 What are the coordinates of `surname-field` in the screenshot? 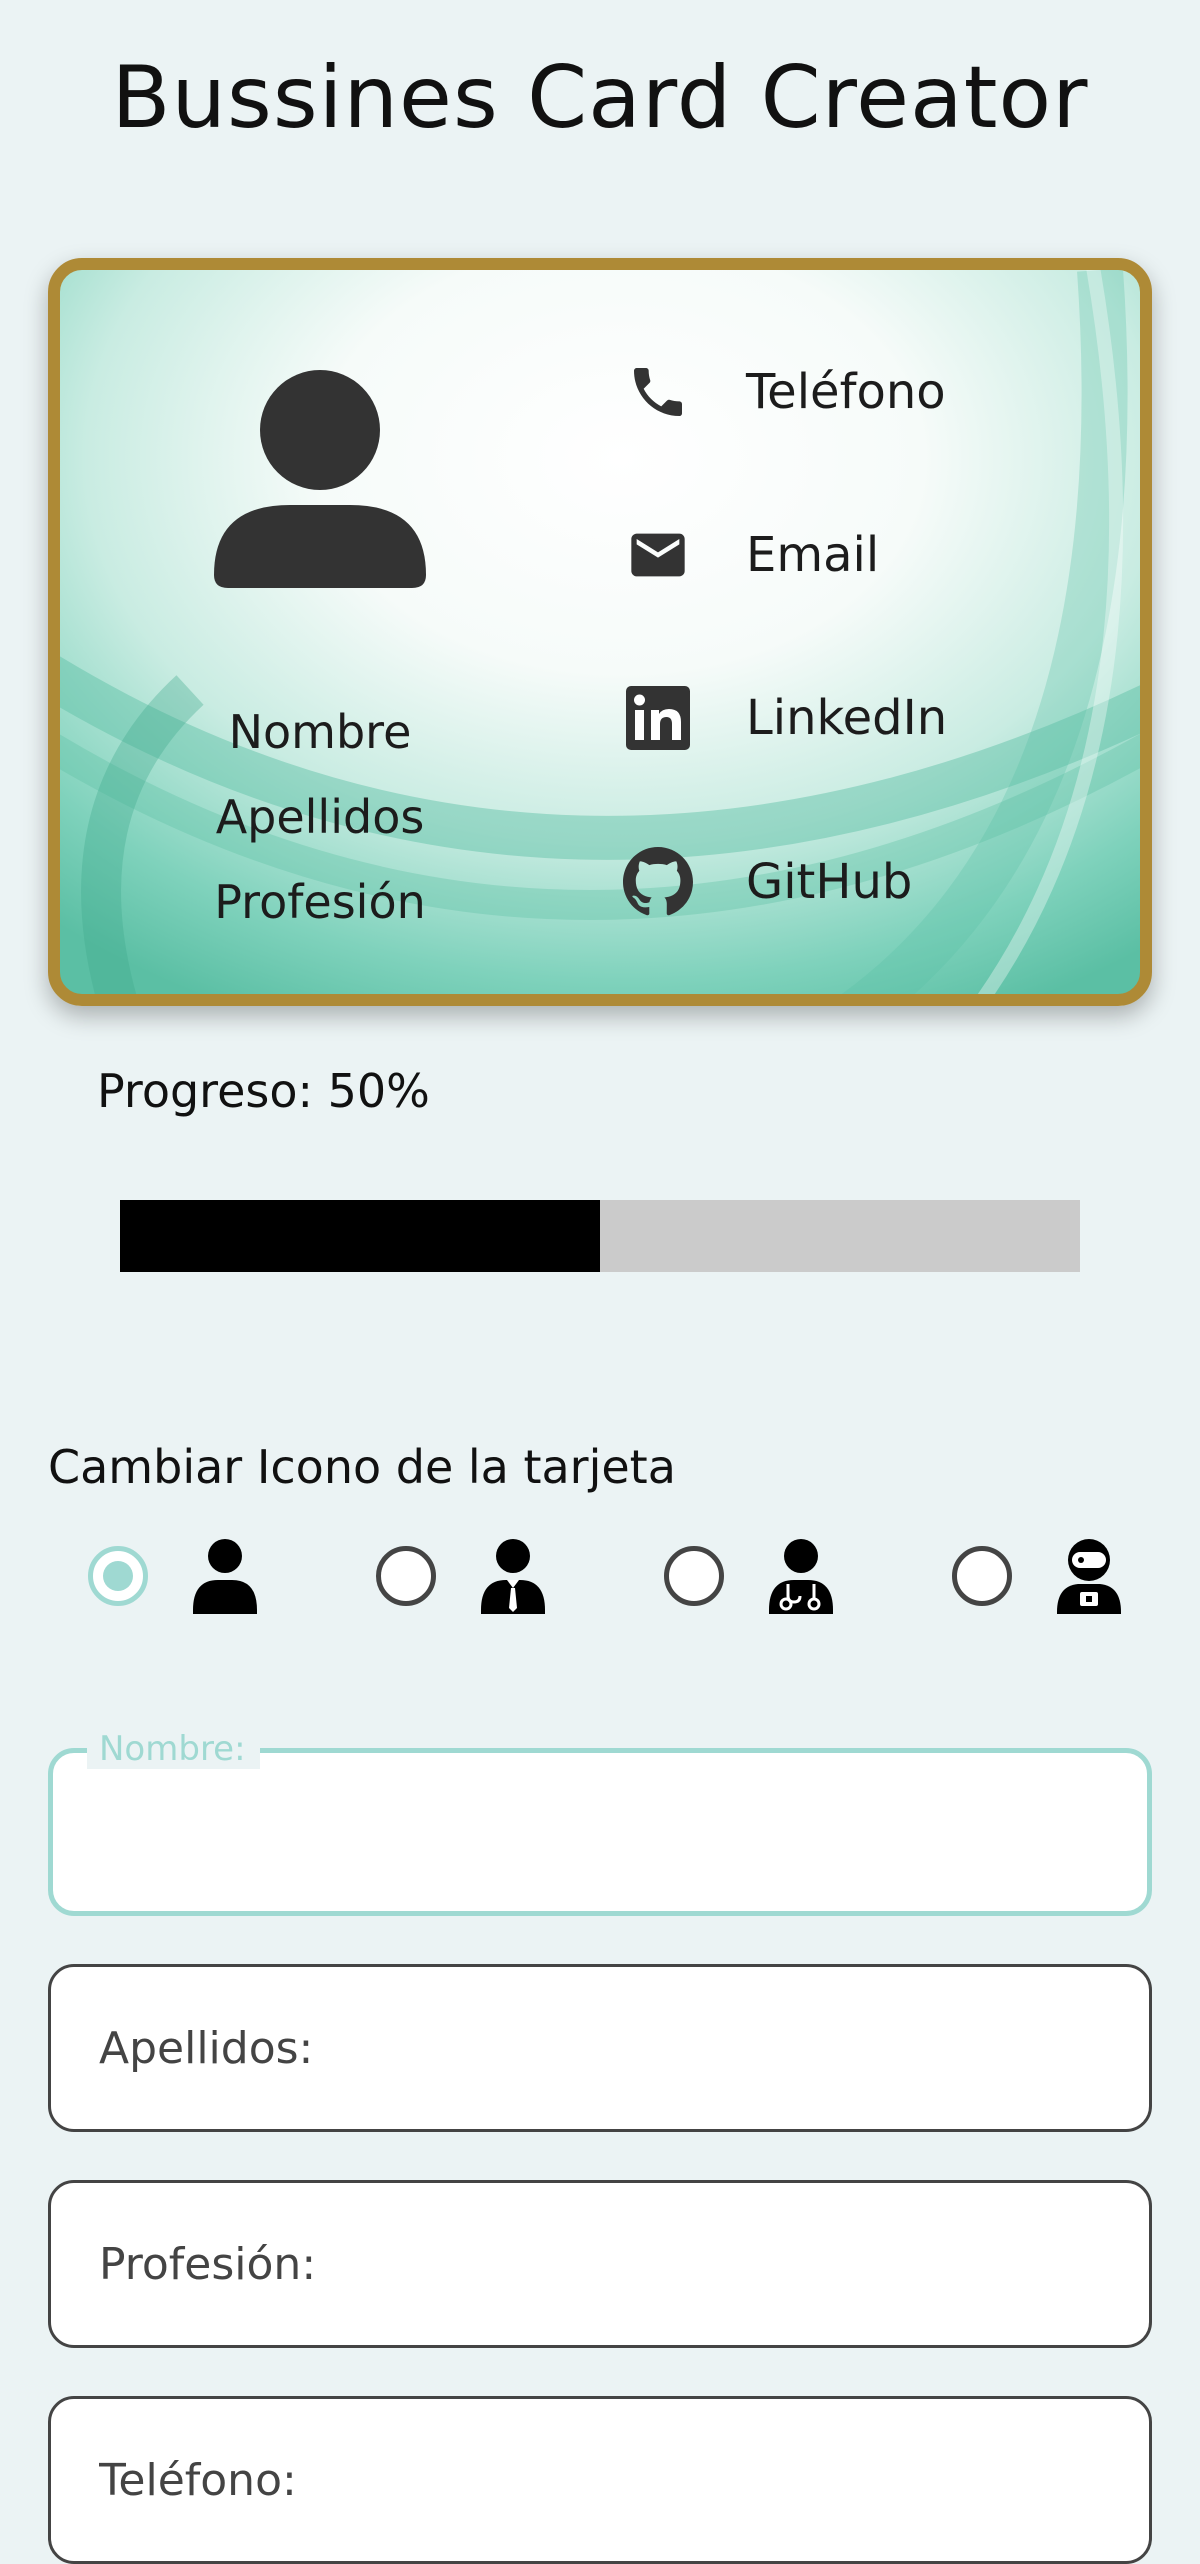 It's located at (600, 2048).